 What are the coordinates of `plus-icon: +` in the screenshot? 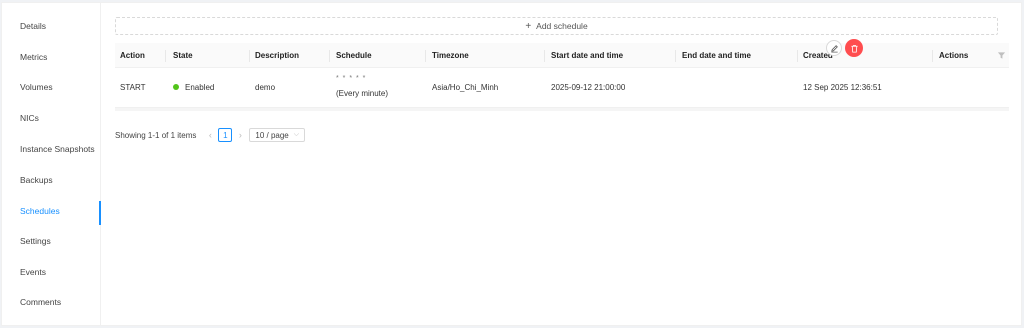 It's located at (528, 26).